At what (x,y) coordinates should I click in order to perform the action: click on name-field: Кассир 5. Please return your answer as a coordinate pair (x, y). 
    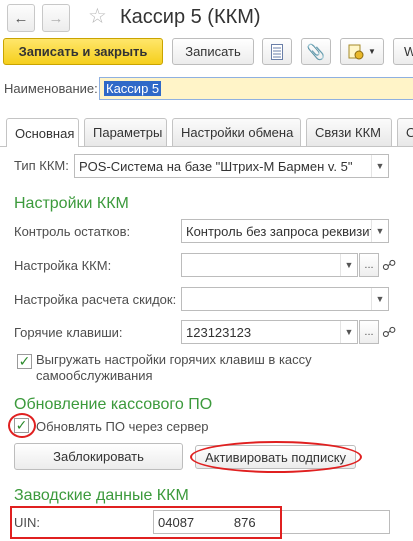
    Looking at the image, I should click on (256, 88).